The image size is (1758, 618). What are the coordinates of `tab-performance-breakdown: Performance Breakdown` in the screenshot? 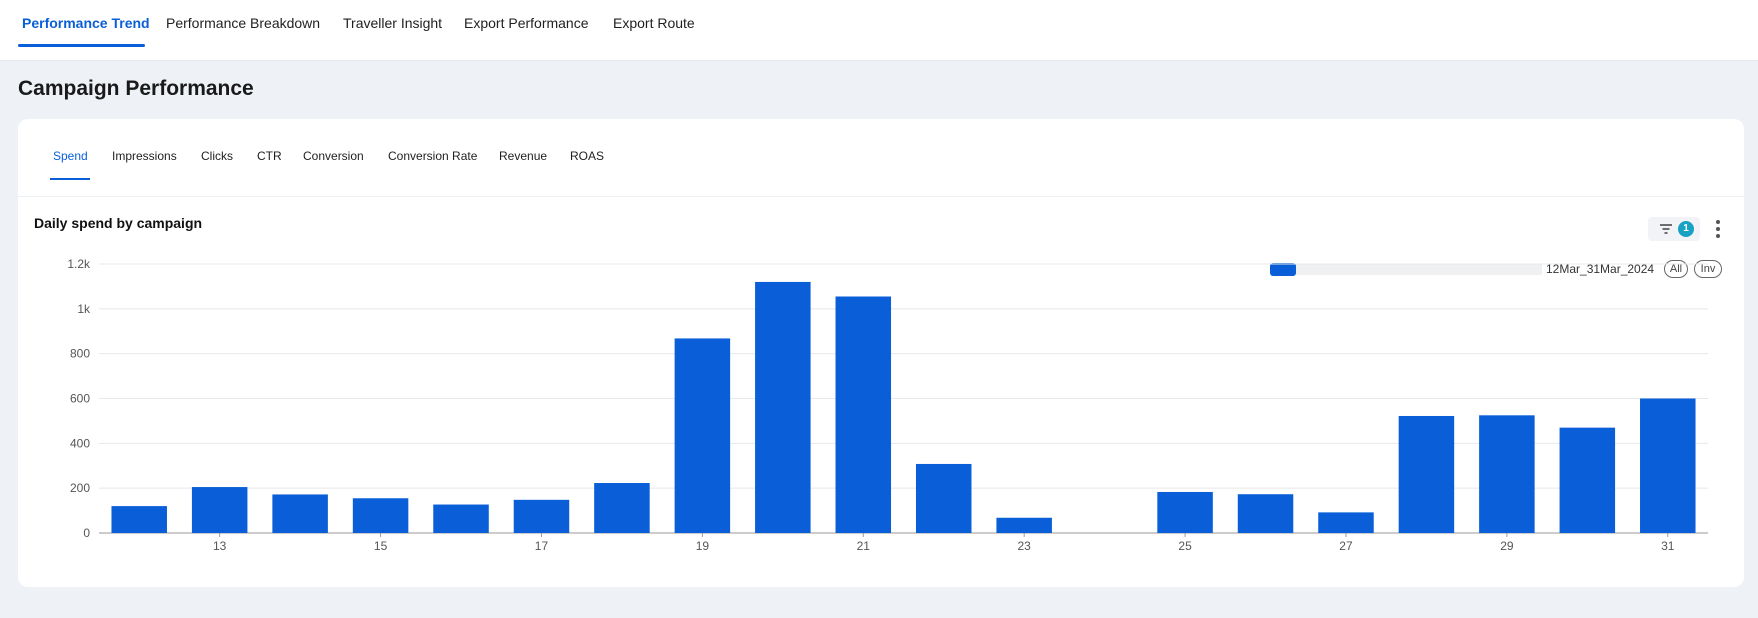 It's located at (243, 23).